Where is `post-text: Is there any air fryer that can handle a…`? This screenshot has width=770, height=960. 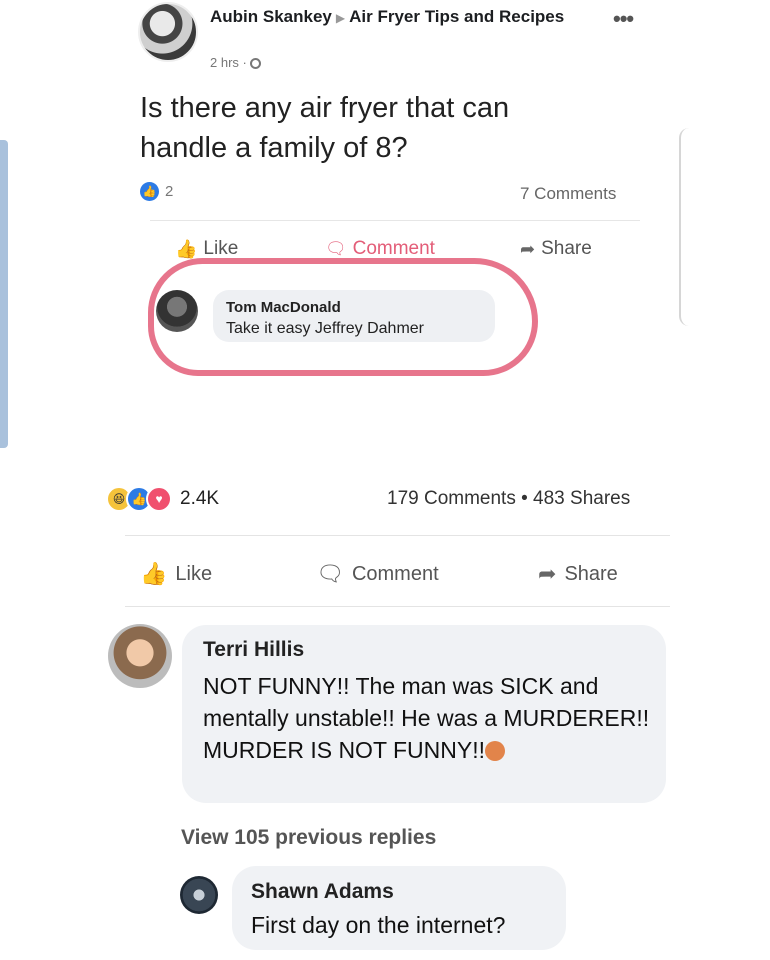
post-text: Is there any air fryer that can handle a… is located at coordinates (325, 128).